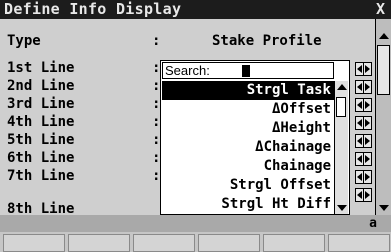  What do you see at coordinates (41, 122) in the screenshot?
I see `line-4-label: 4th Line` at bounding box center [41, 122].